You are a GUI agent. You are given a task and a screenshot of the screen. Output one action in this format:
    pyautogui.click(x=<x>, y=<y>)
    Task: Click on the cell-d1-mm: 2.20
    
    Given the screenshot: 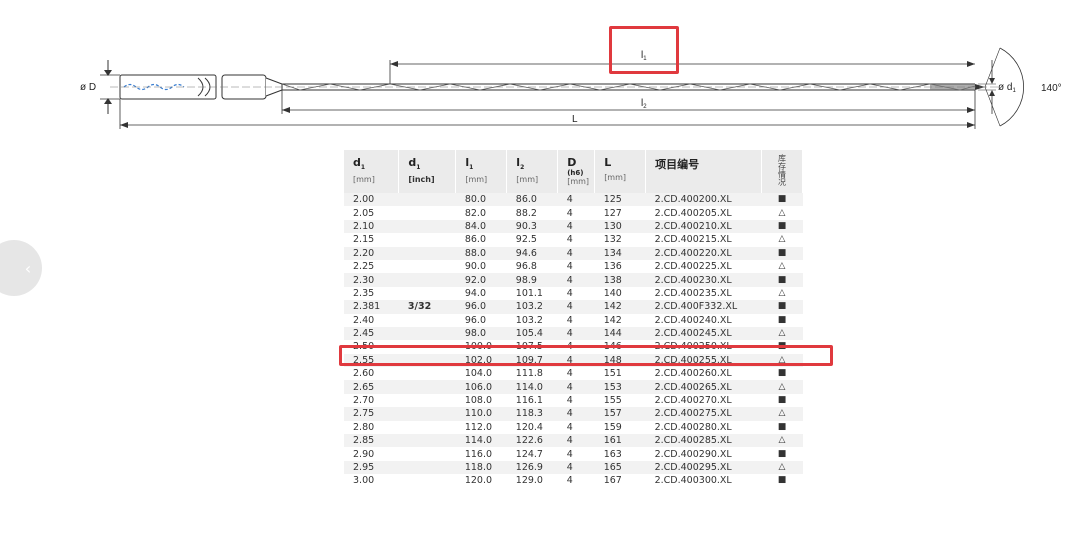 What is the action you would take?
    pyautogui.click(x=371, y=253)
    